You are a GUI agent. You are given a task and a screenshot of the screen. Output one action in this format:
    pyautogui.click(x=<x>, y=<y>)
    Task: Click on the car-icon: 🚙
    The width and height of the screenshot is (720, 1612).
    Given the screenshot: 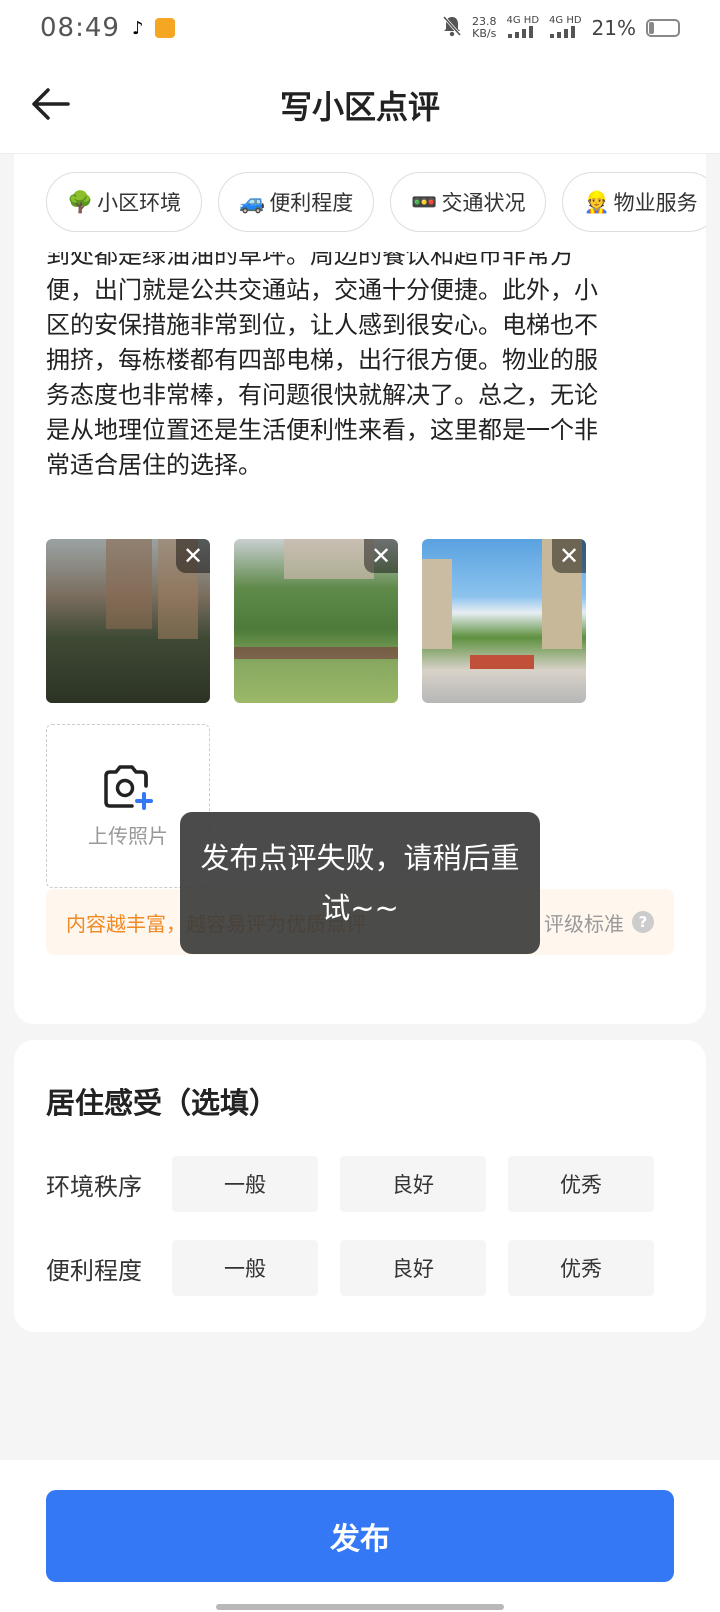 What is the action you would take?
    pyautogui.click(x=252, y=201)
    